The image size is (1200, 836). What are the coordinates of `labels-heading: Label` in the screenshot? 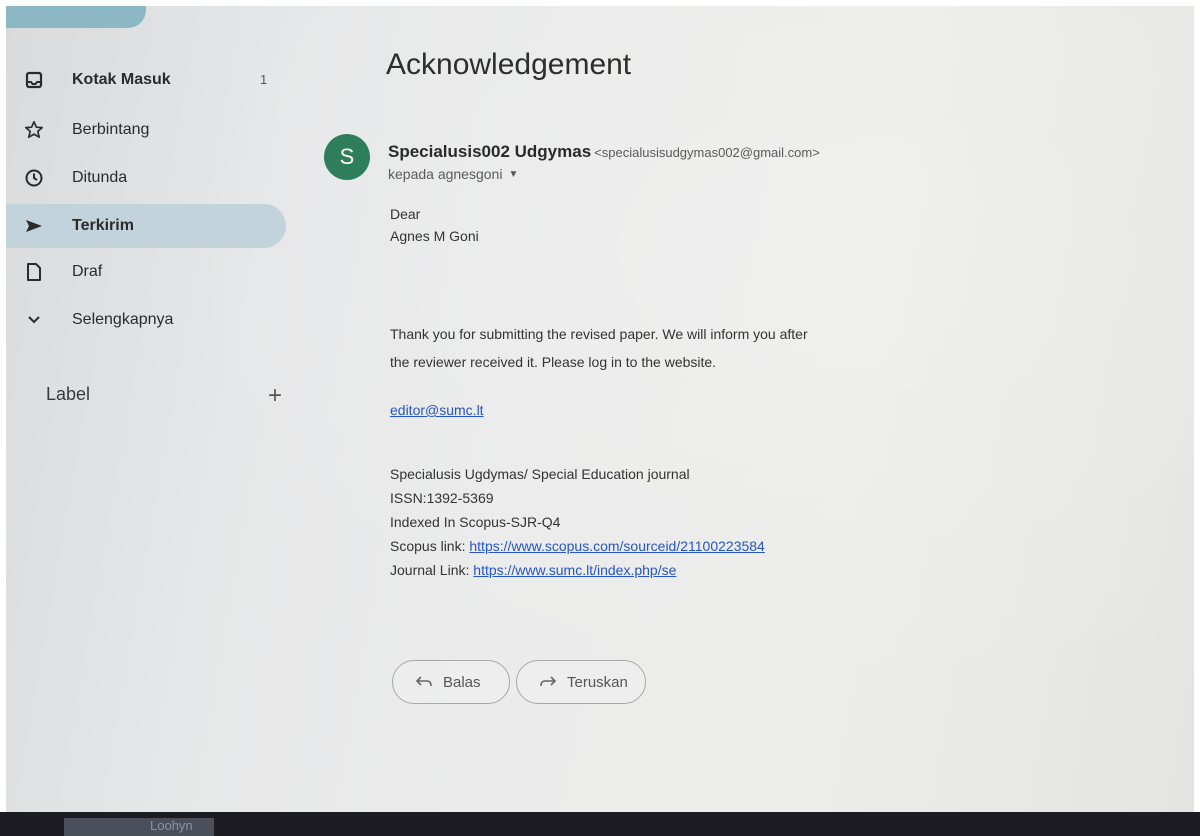 It's located at (68, 394).